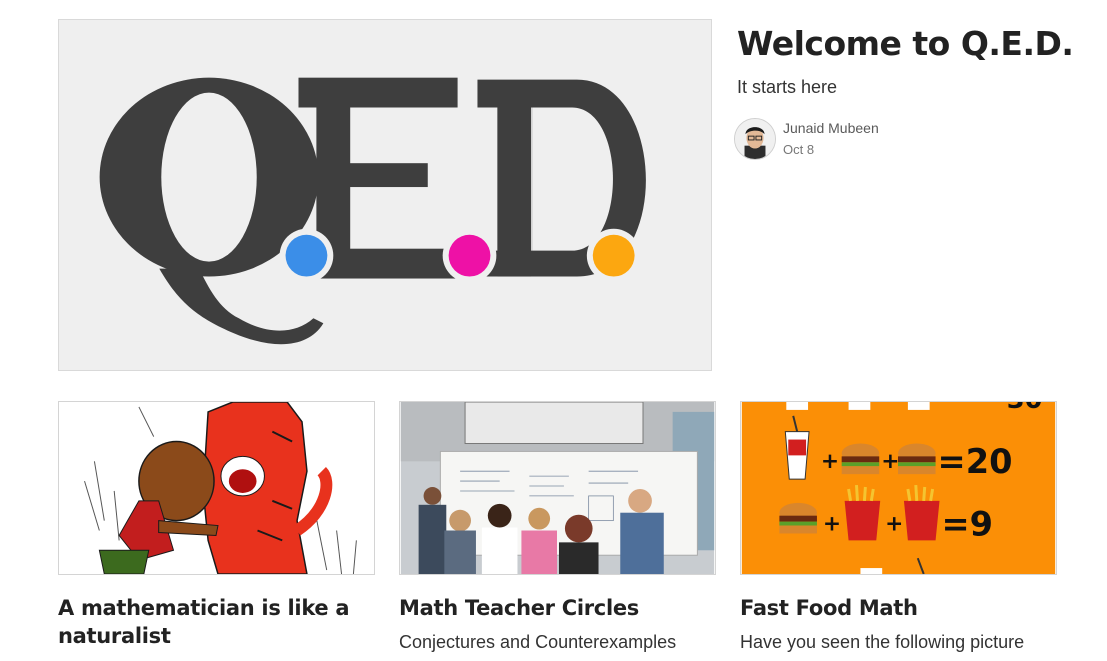 The width and height of the screenshot is (1107, 661). I want to click on orange-dot, so click(613, 255).